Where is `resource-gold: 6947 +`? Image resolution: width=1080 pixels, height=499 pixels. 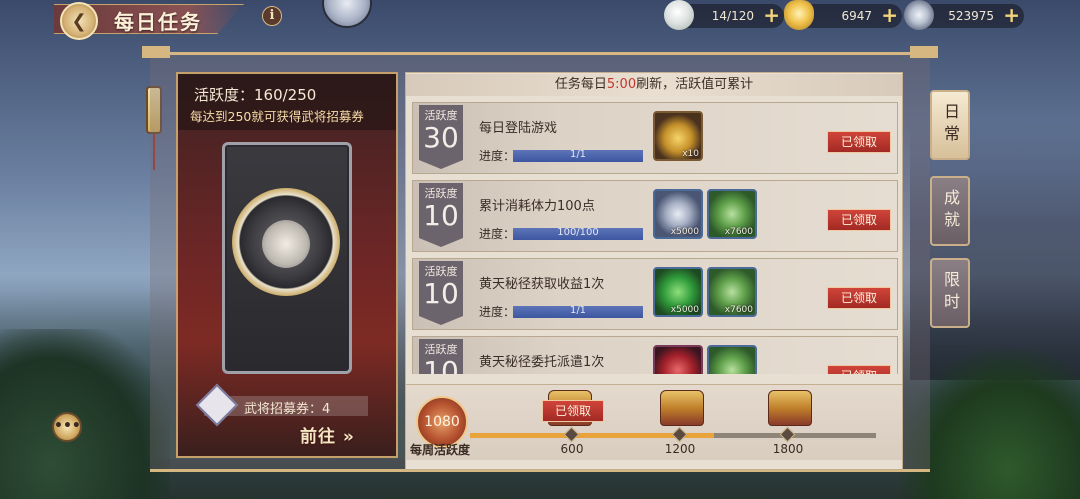
resource-gold: 6947 + is located at coordinates (843, 15).